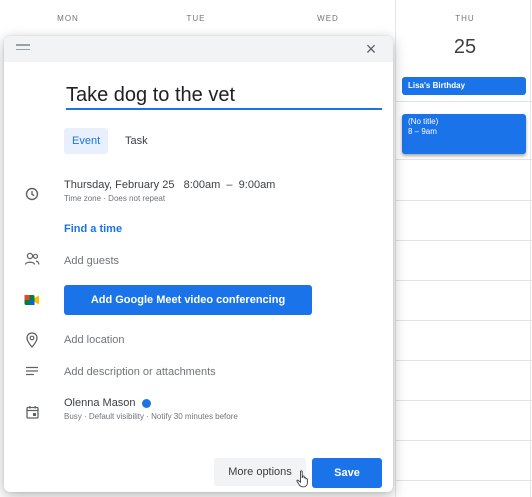  I want to click on day-header-tue: TUE, so click(196, 18).